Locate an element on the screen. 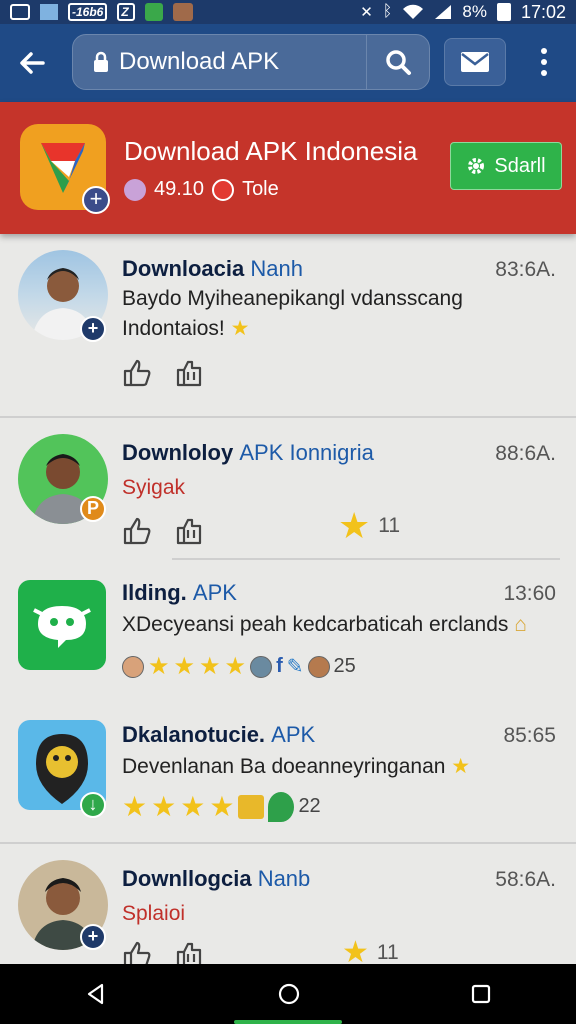 Image resolution: width=576 pixels, height=1024 pixels. item-title: Downloacia Nanh is located at coordinates (212, 268).